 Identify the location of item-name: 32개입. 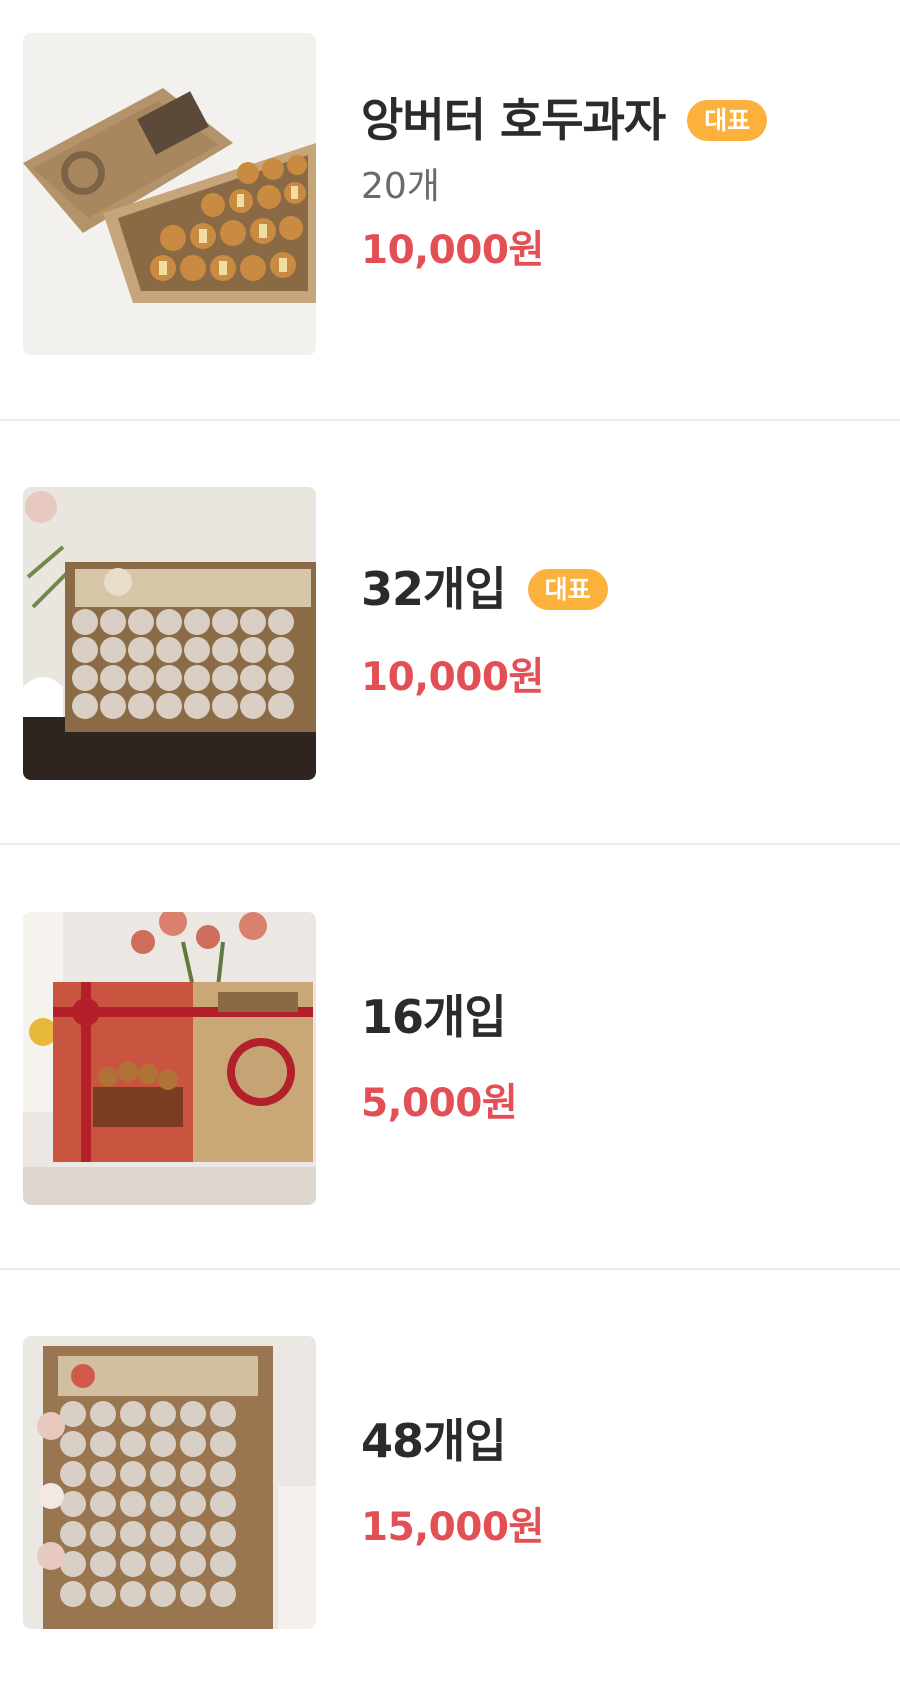
(434, 589).